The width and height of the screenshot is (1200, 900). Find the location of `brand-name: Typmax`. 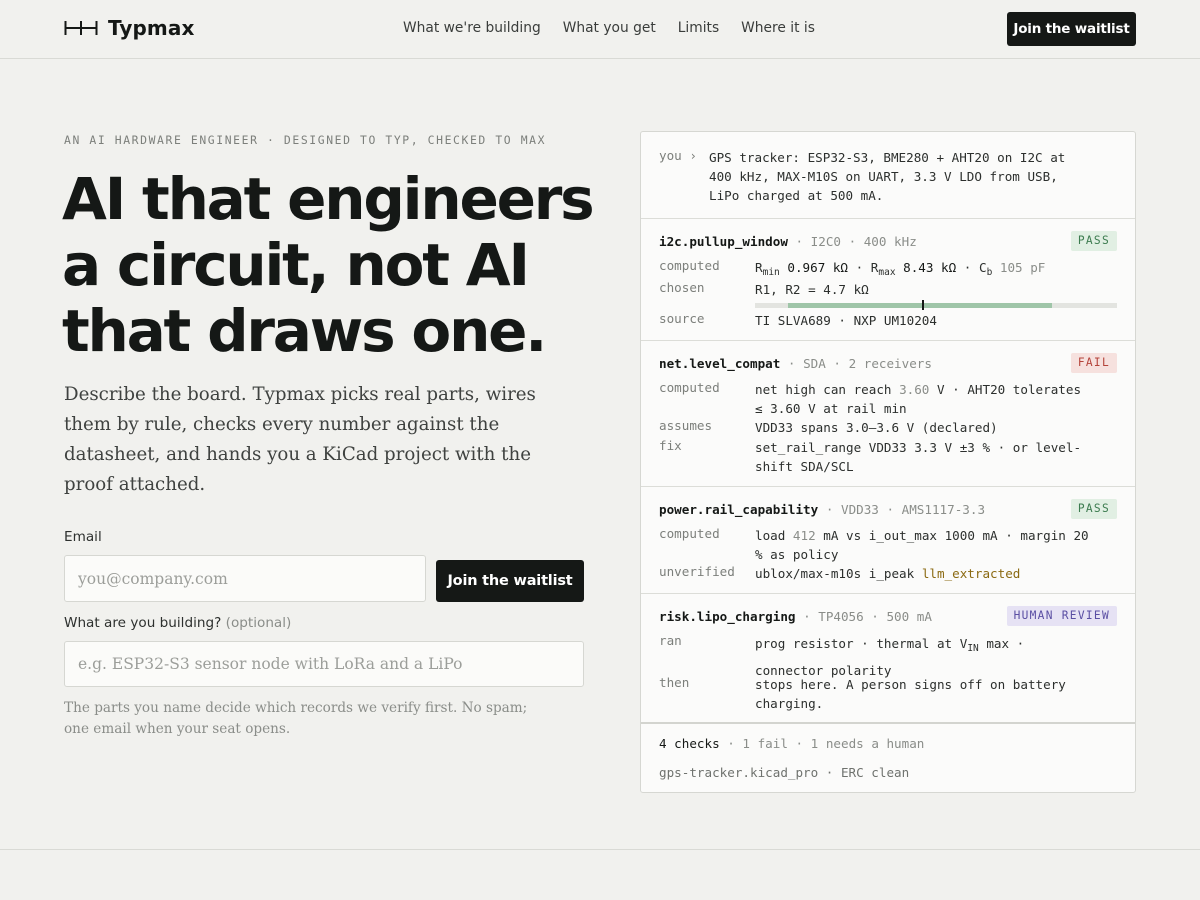

brand-name: Typmax is located at coordinates (151, 28).